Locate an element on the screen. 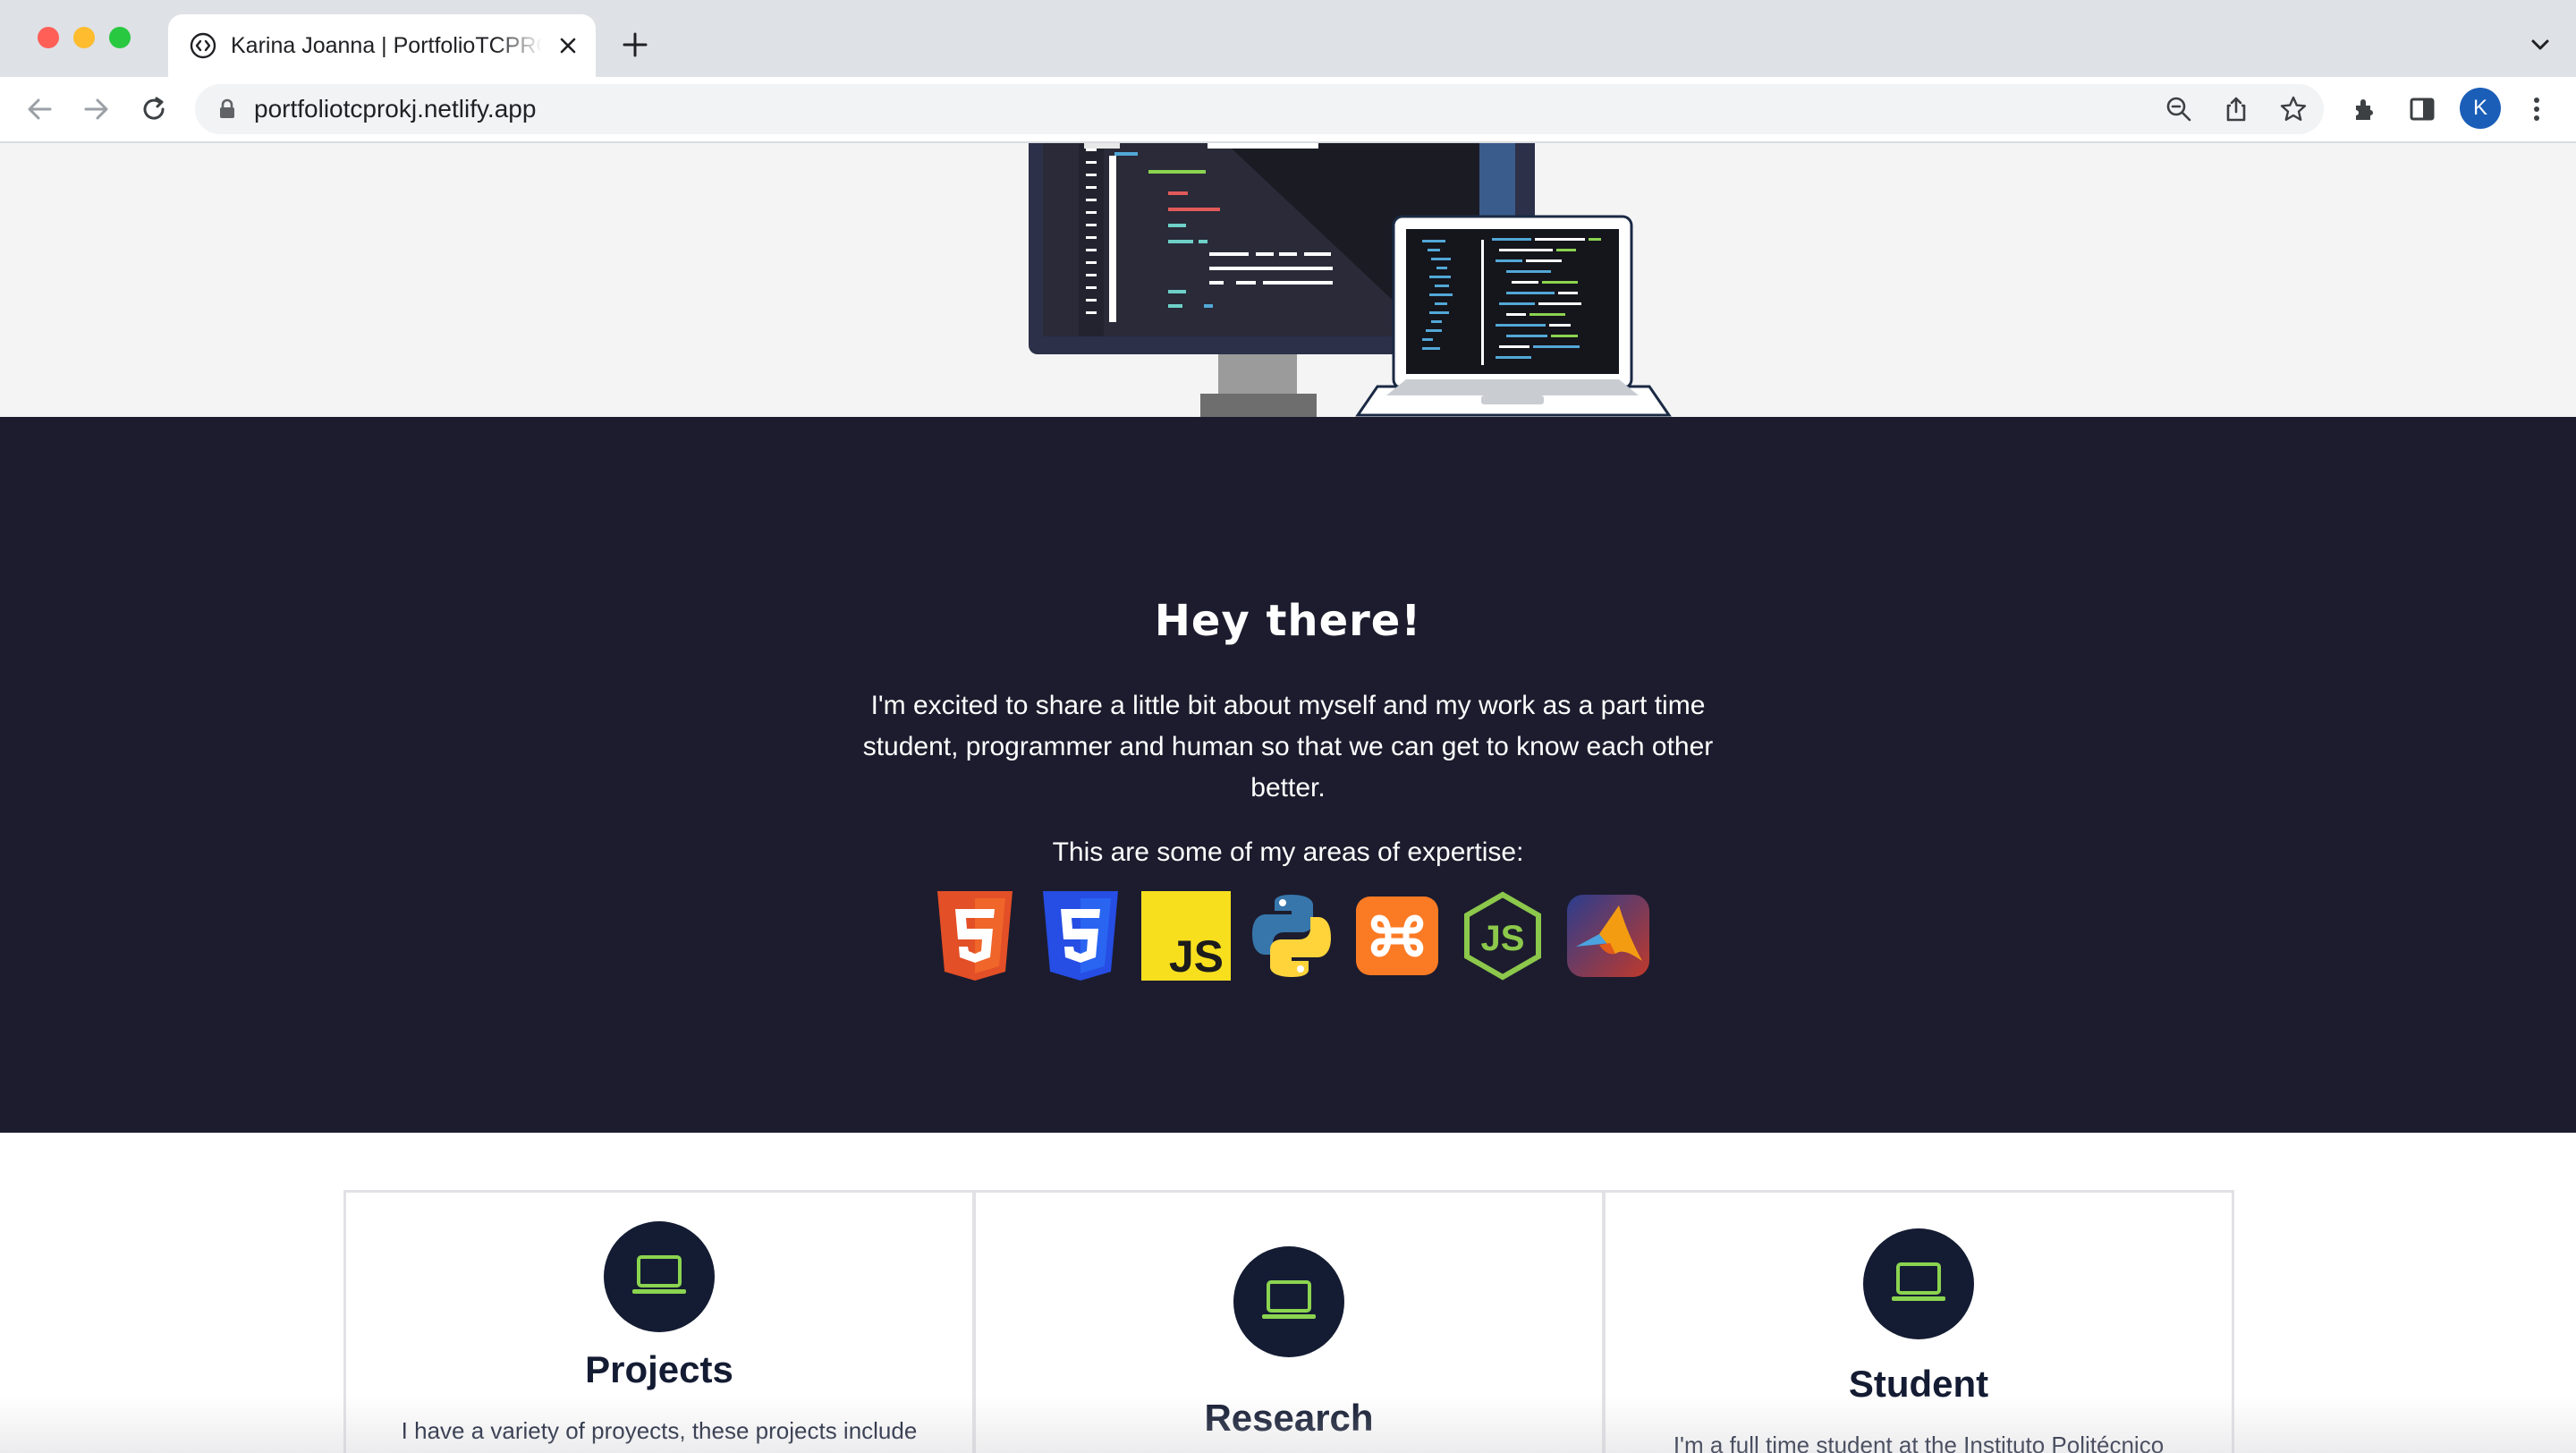 This screenshot has height=1453, width=2576. more-icon is located at coordinates (2537, 109).